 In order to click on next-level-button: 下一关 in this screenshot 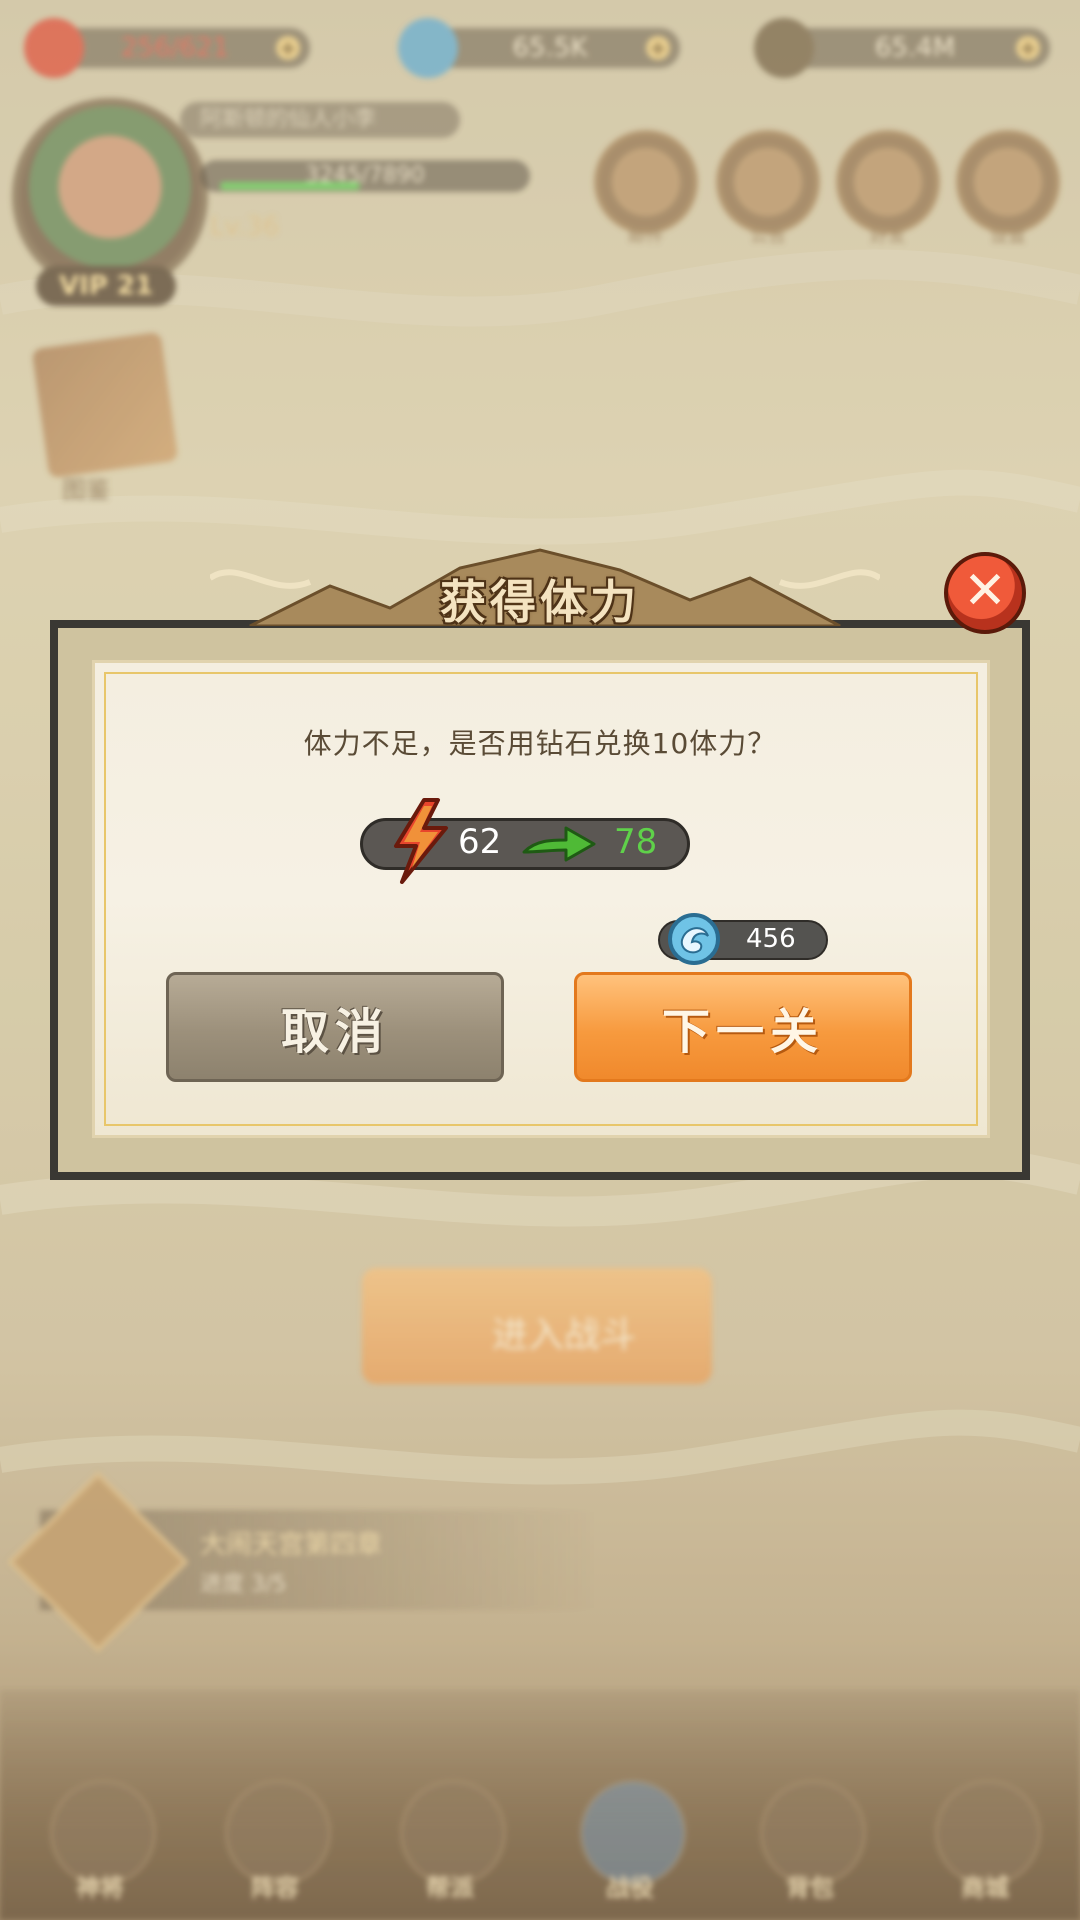, I will do `click(743, 1027)`.